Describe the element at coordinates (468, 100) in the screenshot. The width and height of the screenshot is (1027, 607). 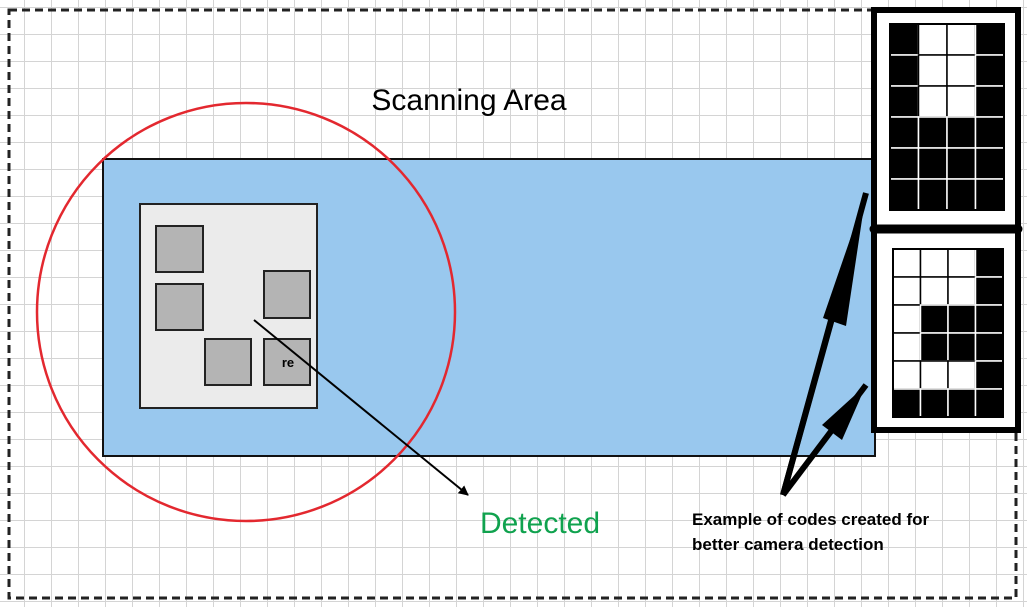
I see `scanning-area-title: Scanning Area` at that location.